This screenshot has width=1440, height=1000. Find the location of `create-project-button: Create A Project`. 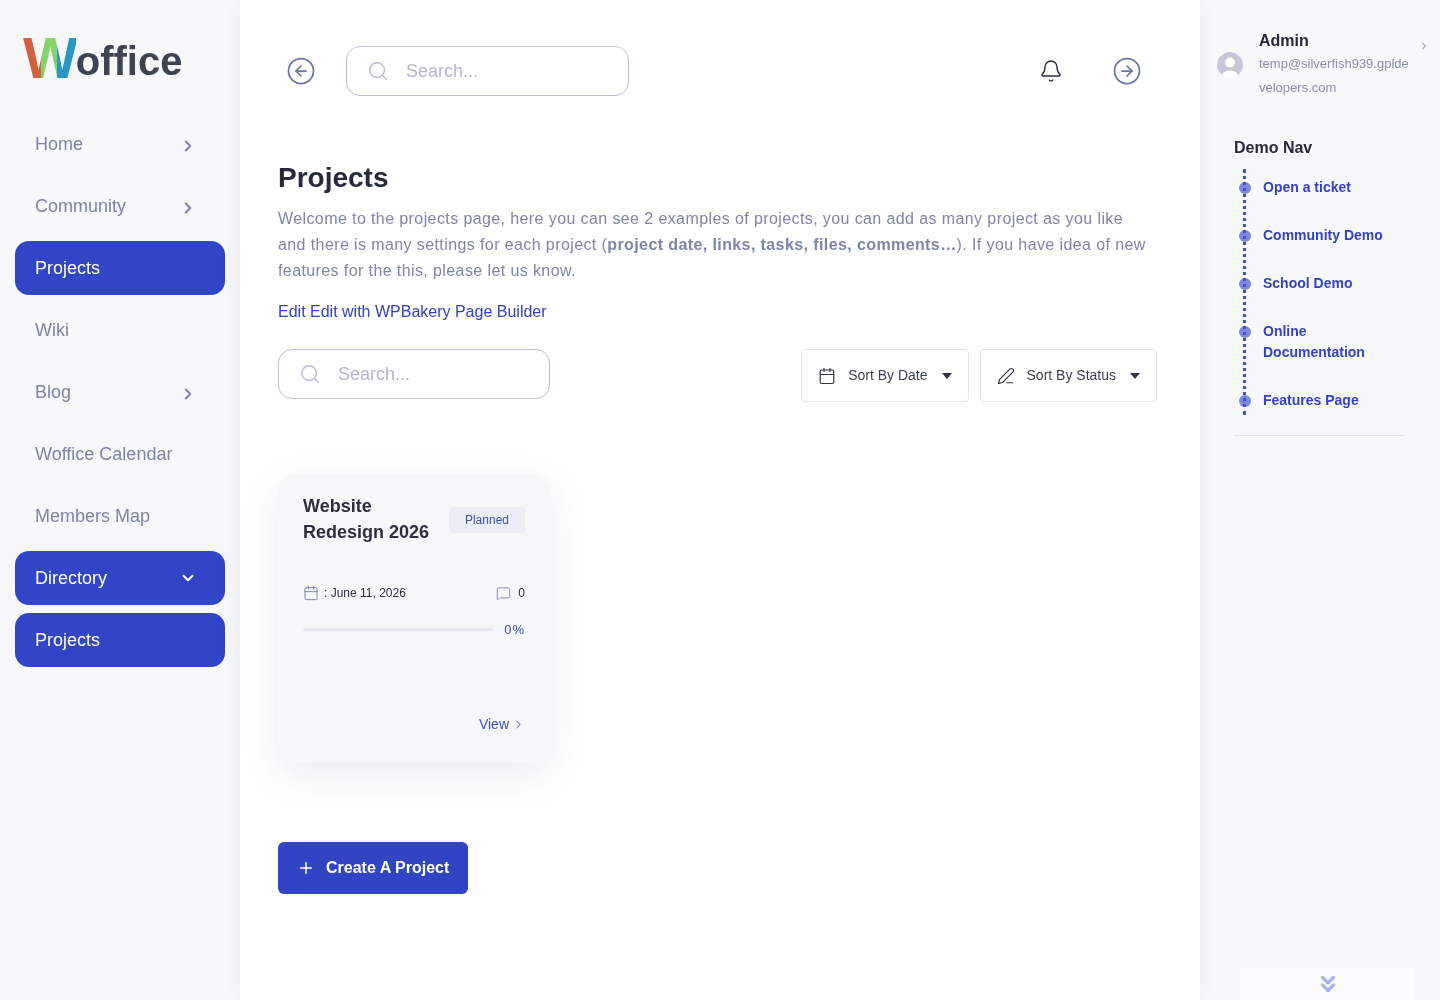

create-project-button: Create A Project is located at coordinates (373, 867).